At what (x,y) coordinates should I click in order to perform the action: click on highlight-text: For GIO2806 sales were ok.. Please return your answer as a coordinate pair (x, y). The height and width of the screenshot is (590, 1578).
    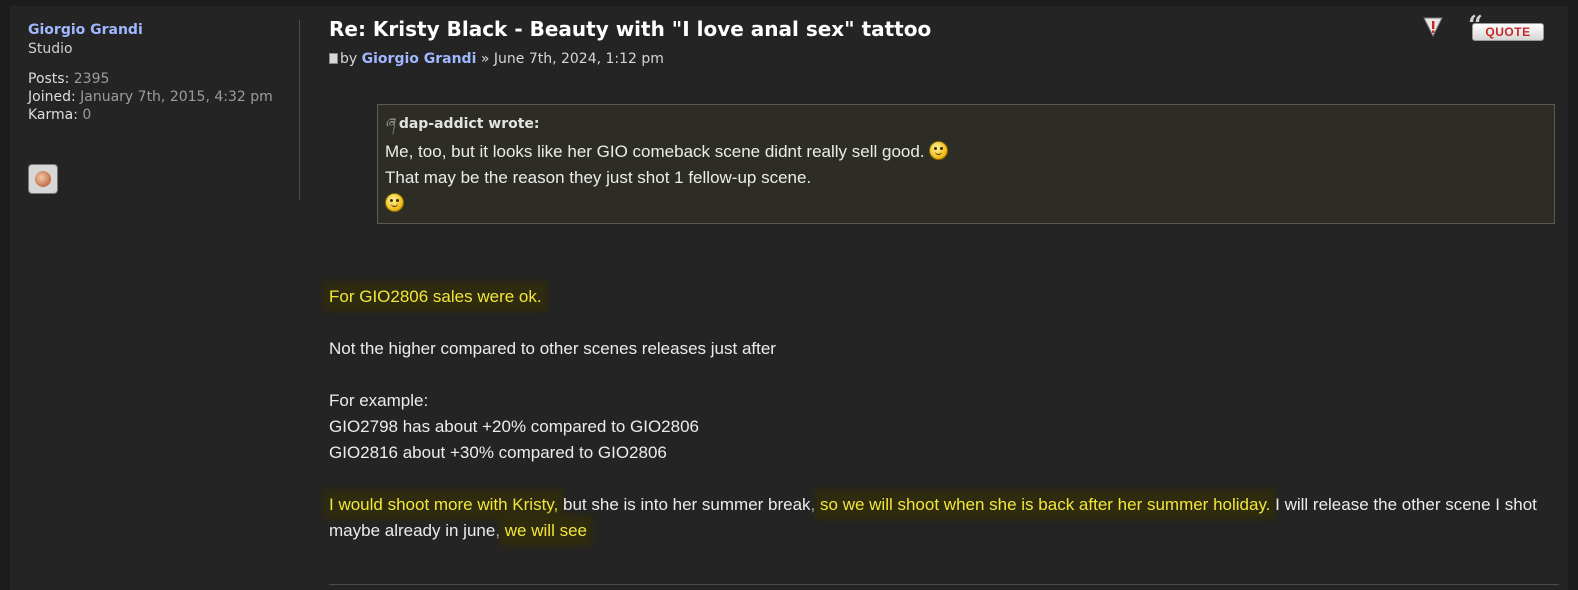
    Looking at the image, I should click on (435, 296).